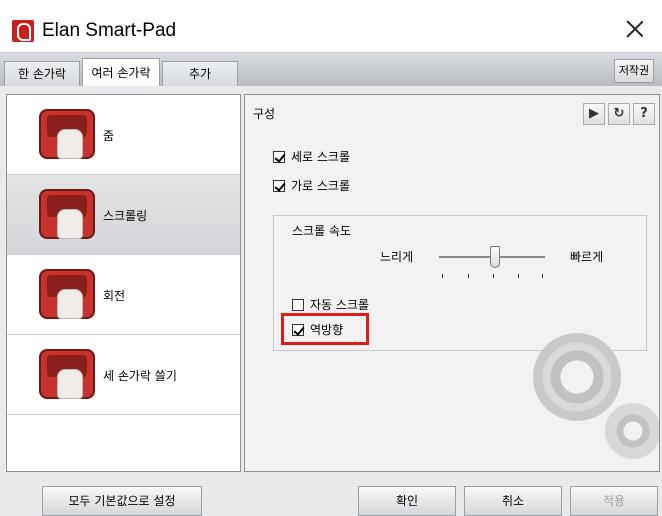 Image resolution: width=662 pixels, height=516 pixels. Describe the element at coordinates (200, 74) in the screenshot. I see `tab-extra: 추가` at that location.